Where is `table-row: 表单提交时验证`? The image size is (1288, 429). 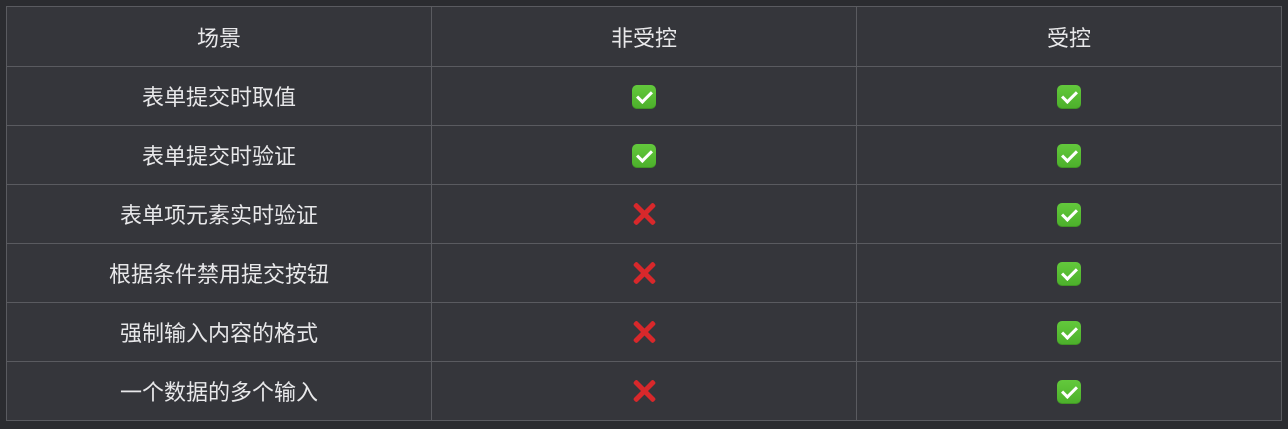 table-row: 表单提交时验证 is located at coordinates (644, 155).